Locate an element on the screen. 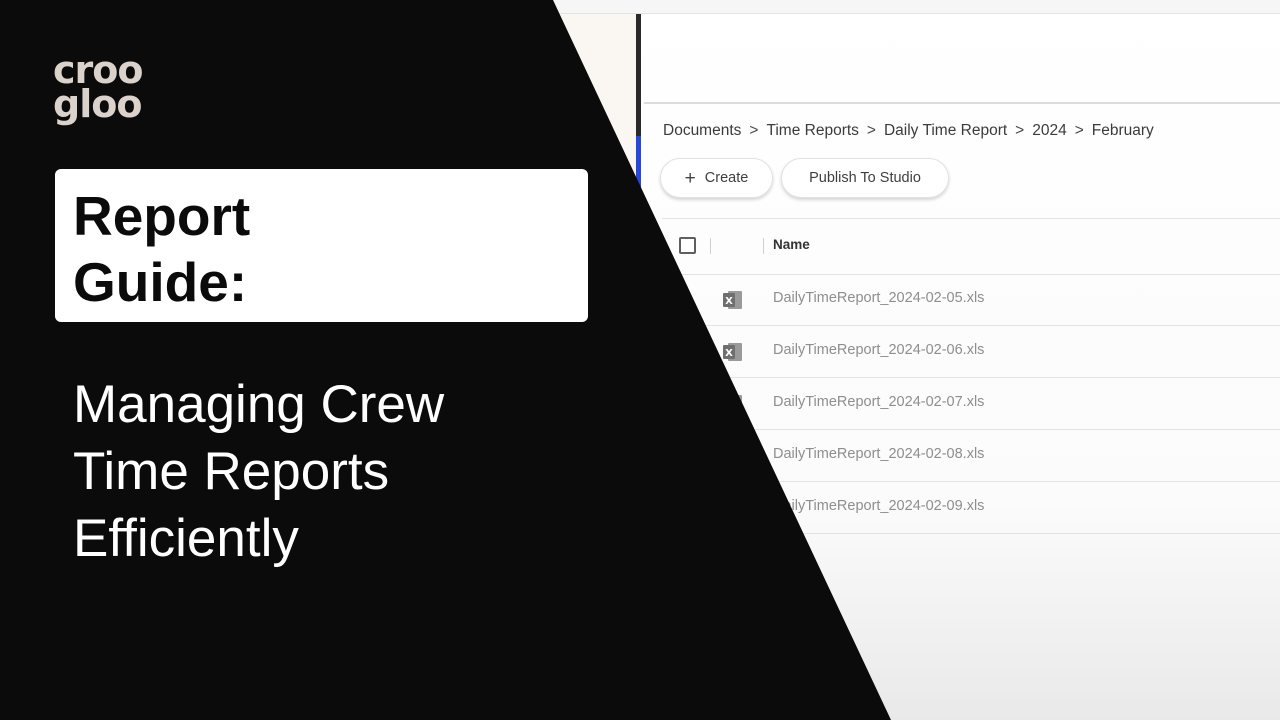 The width and height of the screenshot is (1280, 720). table-divider is located at coordinates (971, 533).